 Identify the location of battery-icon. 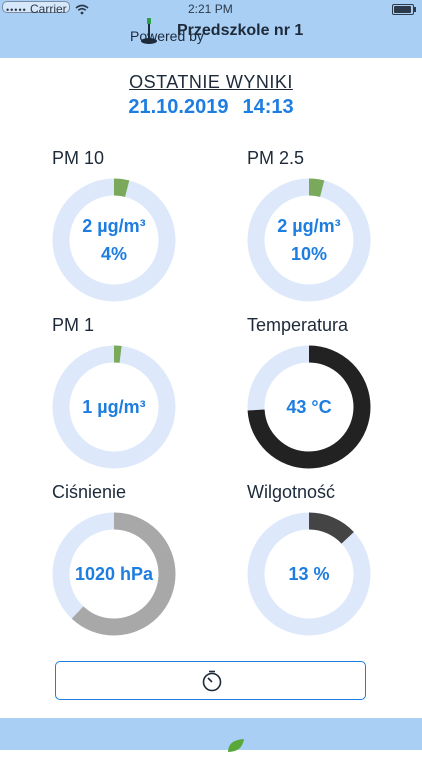
(404, 9).